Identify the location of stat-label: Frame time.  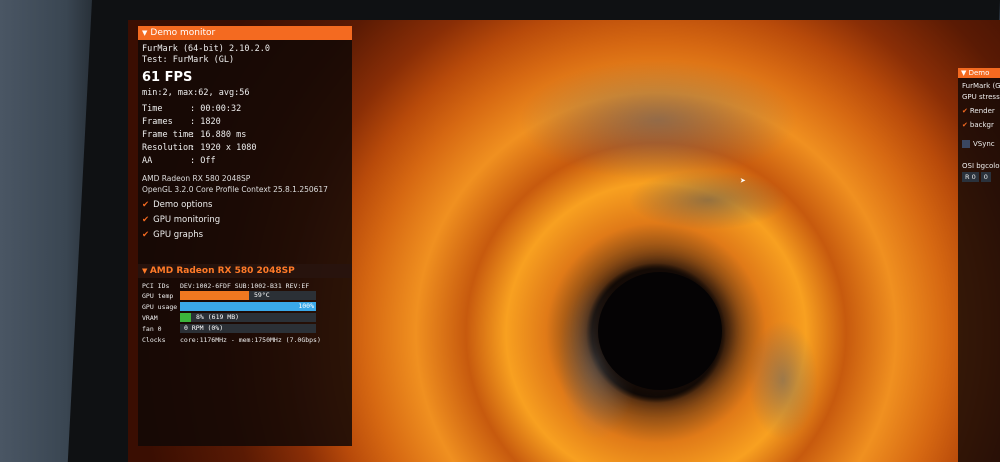
(168, 135).